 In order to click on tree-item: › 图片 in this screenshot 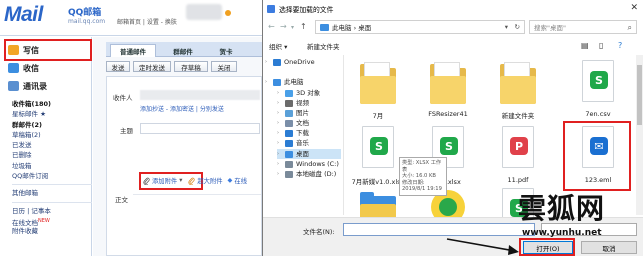, I will do `click(309, 113)`.